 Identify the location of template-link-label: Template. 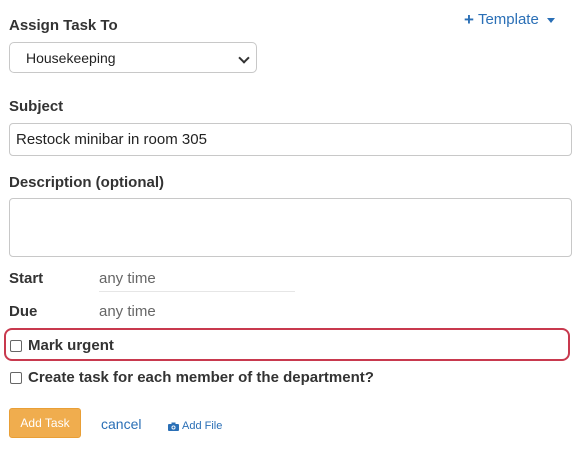
(508, 19).